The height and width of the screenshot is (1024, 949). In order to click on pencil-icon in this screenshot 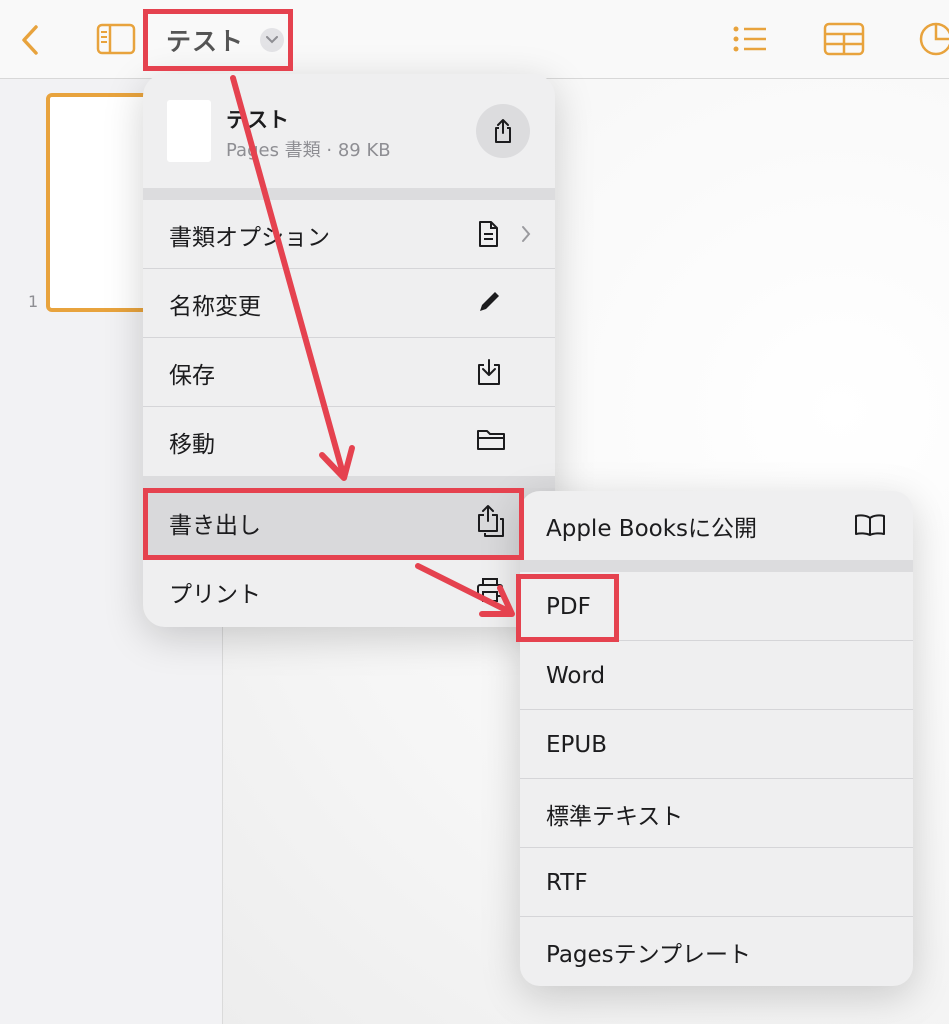, I will do `click(490, 303)`.